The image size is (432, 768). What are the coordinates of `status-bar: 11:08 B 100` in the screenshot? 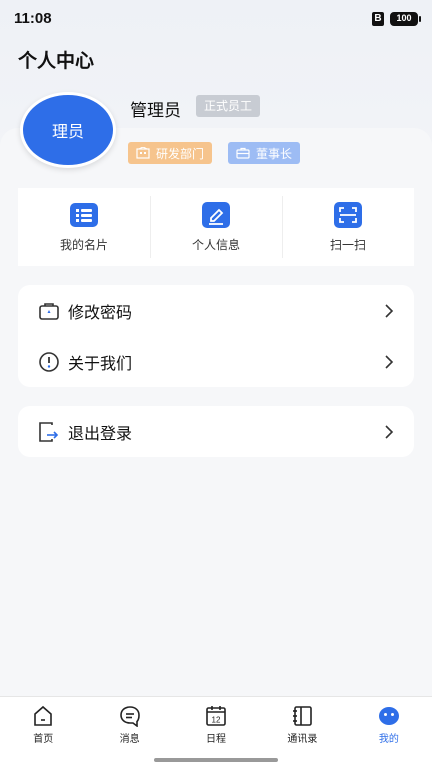 It's located at (216, 20).